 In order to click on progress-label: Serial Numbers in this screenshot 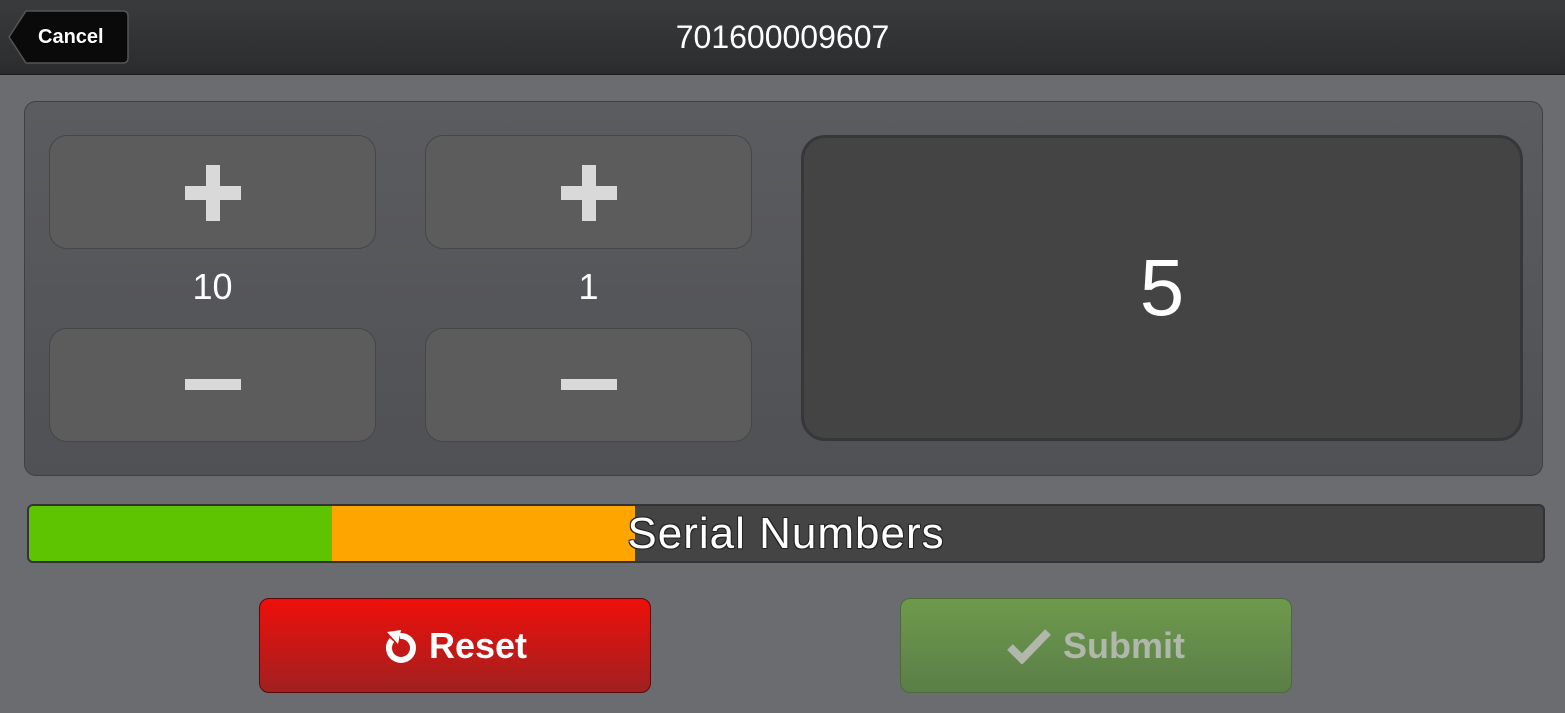, I will do `click(786, 533)`.